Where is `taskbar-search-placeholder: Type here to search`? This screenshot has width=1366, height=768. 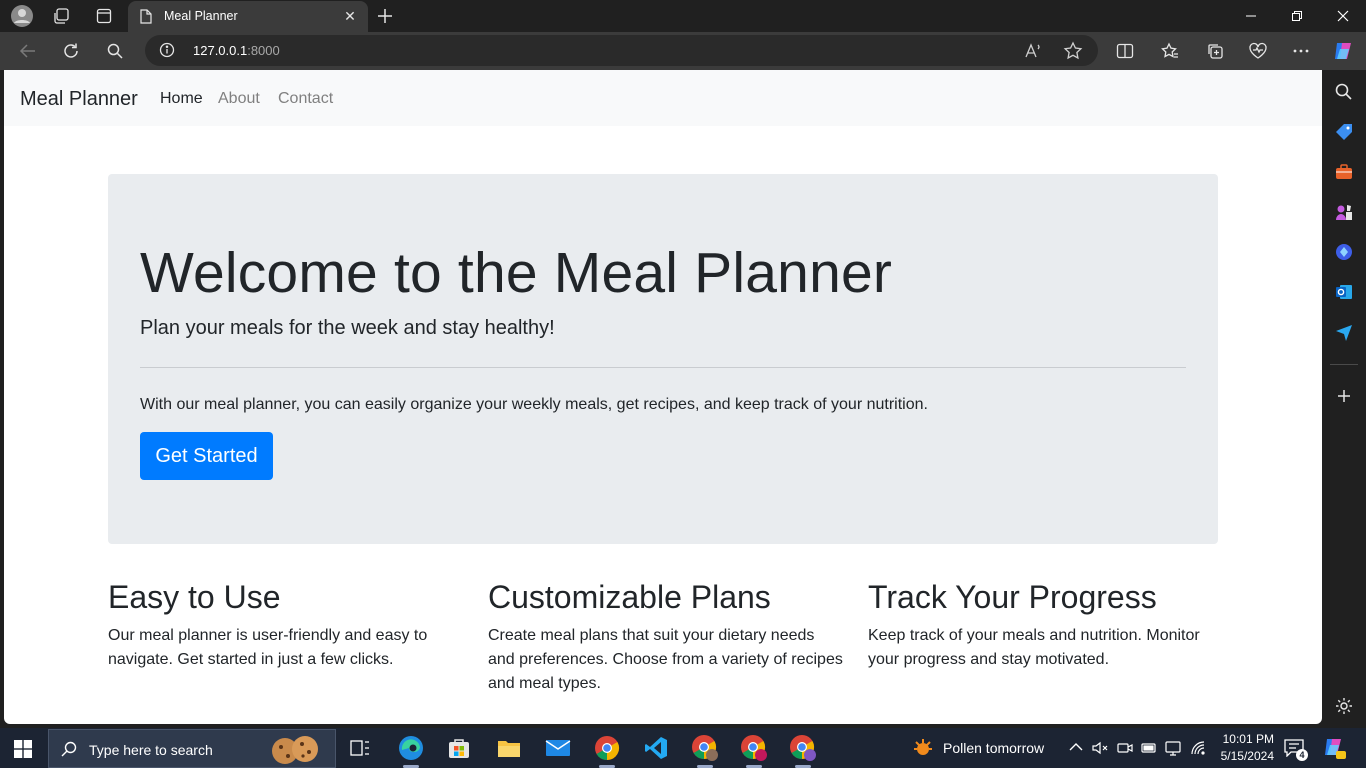
taskbar-search-placeholder: Type here to search is located at coordinates (151, 750).